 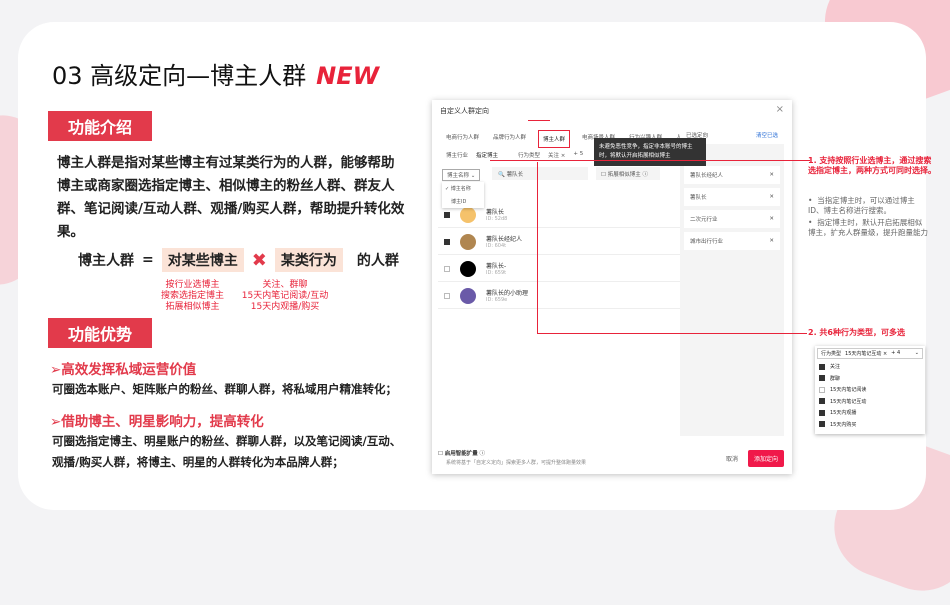 What do you see at coordinates (870, 425) in the screenshot?
I see `behavior-option: 15天内购买` at bounding box center [870, 425].